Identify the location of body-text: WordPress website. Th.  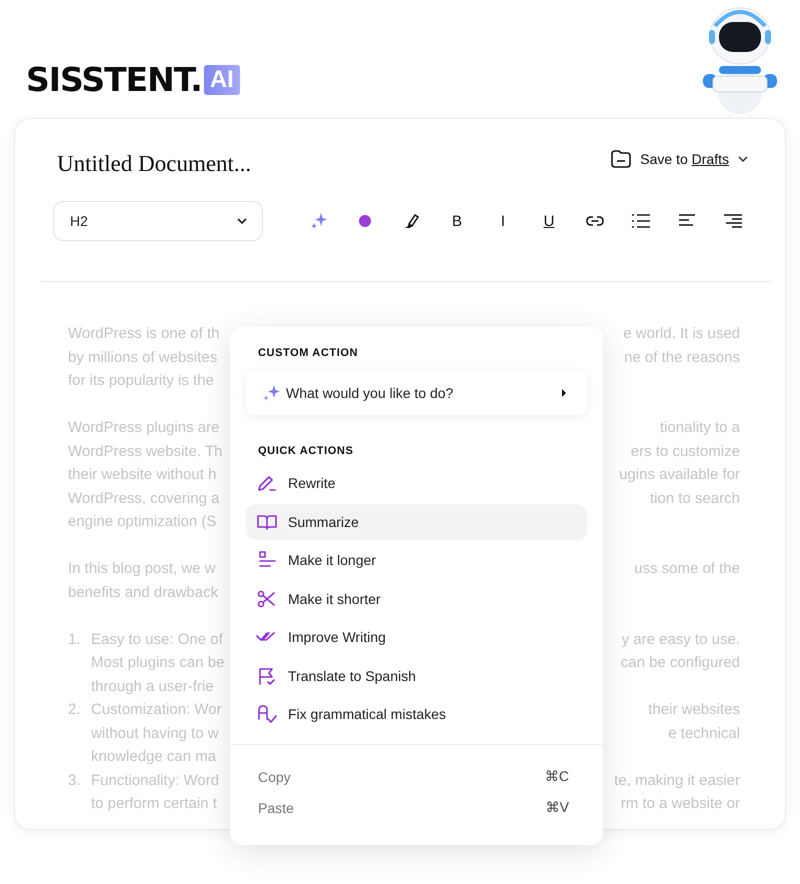
(145, 452).